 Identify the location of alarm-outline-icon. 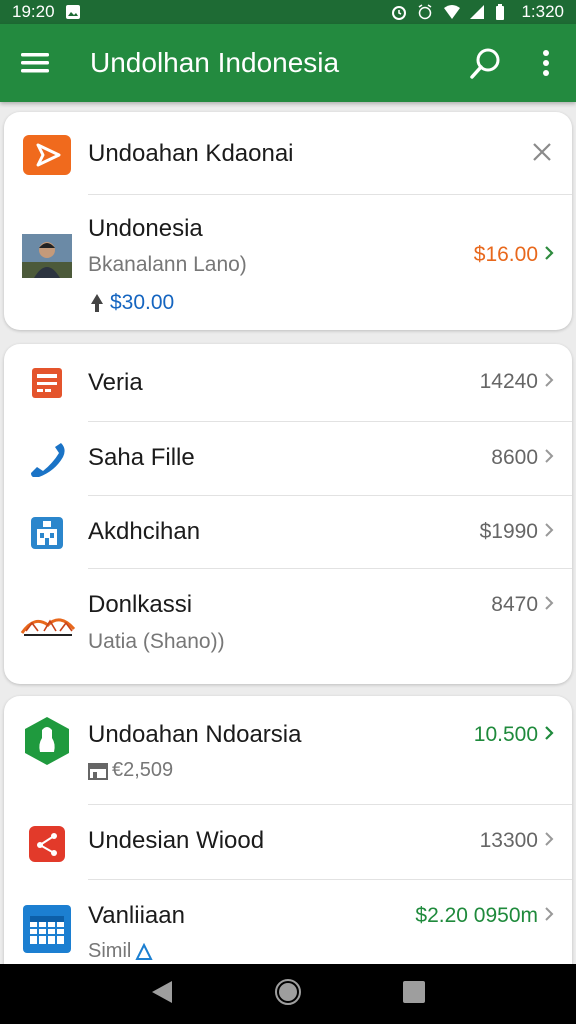
(425, 12).